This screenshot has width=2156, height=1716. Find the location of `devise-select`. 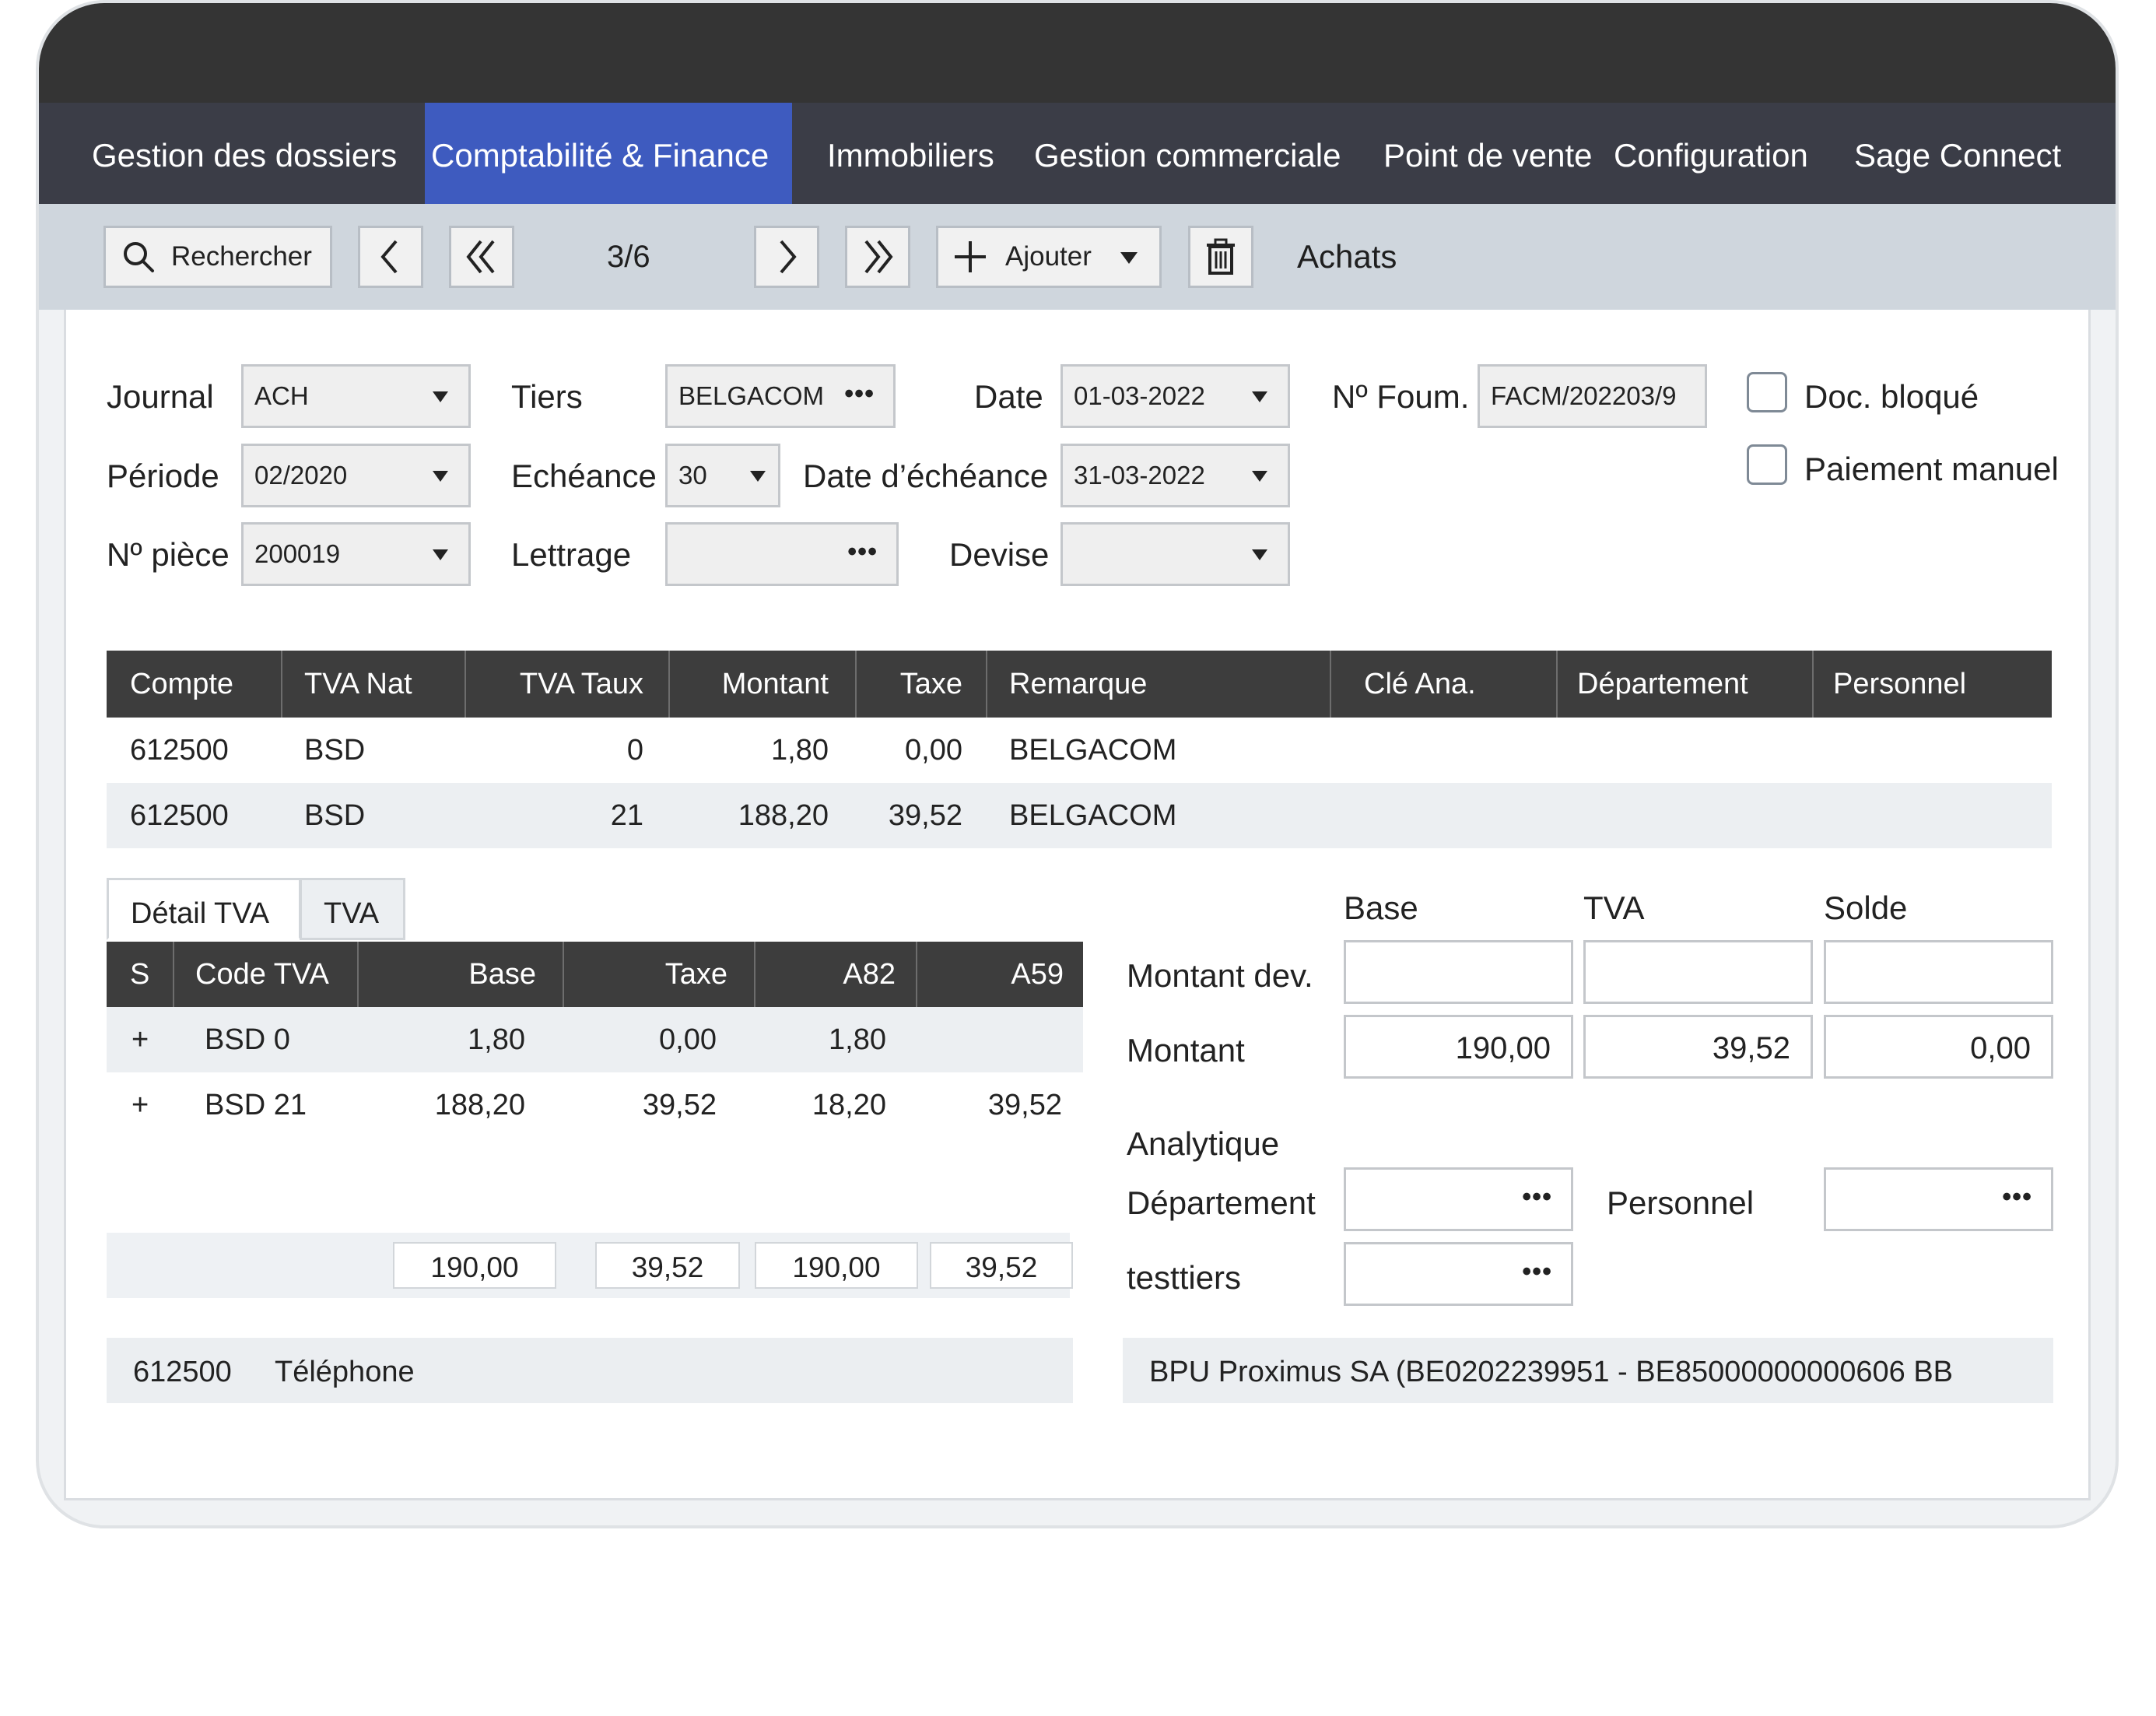

devise-select is located at coordinates (1175, 554).